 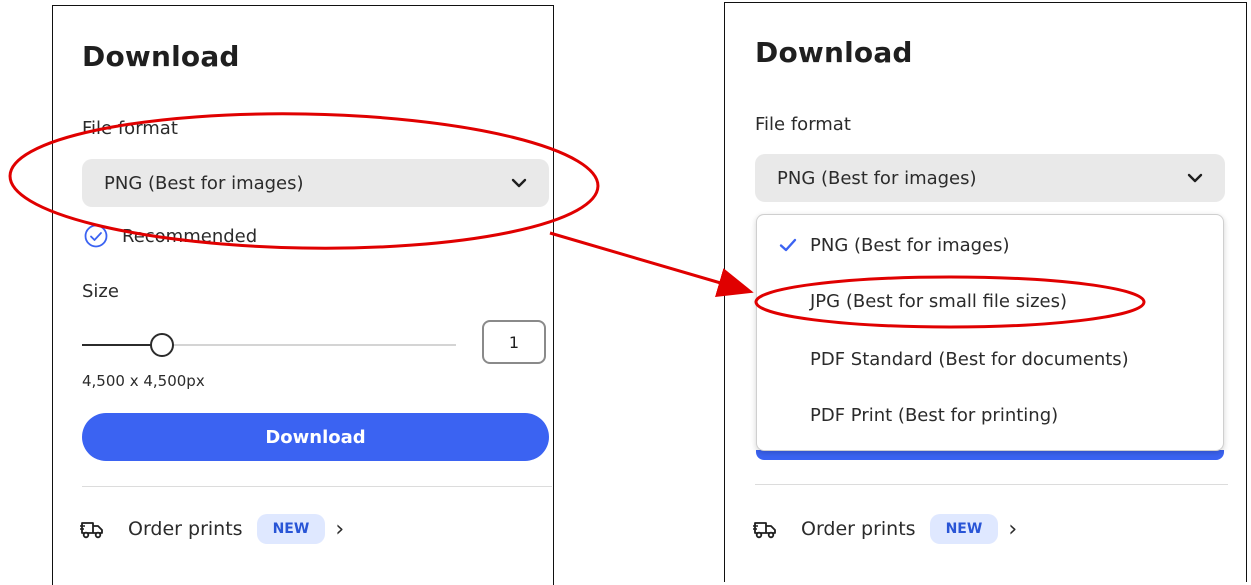 What do you see at coordinates (162, 345) in the screenshot?
I see `slider-thumb` at bounding box center [162, 345].